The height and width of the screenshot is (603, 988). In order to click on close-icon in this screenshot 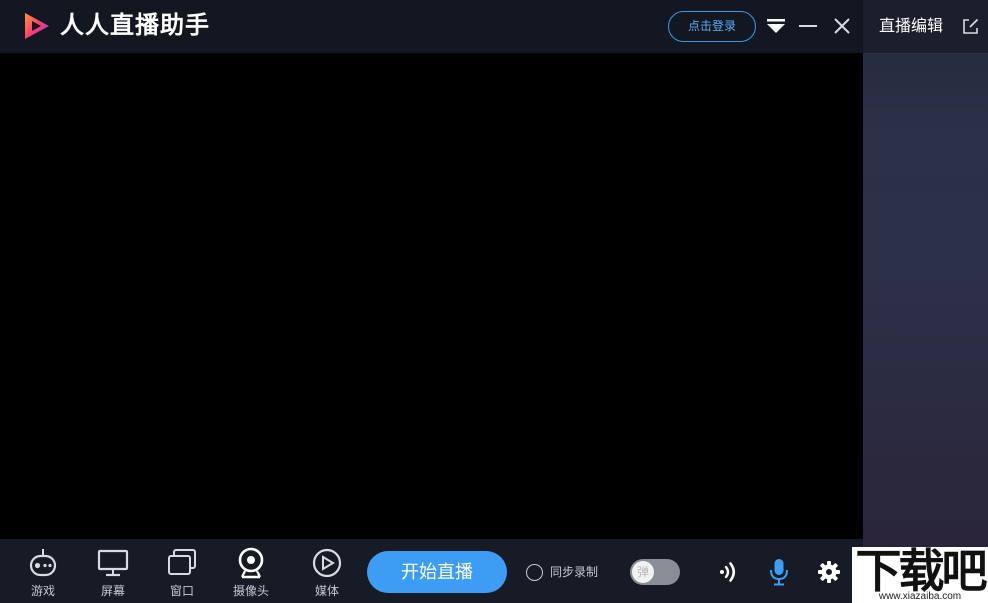, I will do `click(842, 26)`.